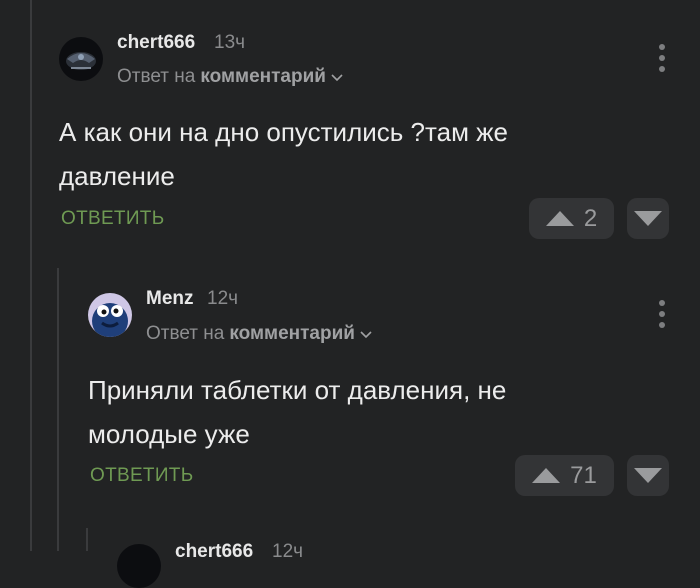 Image resolution: width=700 pixels, height=588 pixels. Describe the element at coordinates (297, 390) in the screenshot. I see `comment-text-line: Приняли таблетки от давления, не` at that location.